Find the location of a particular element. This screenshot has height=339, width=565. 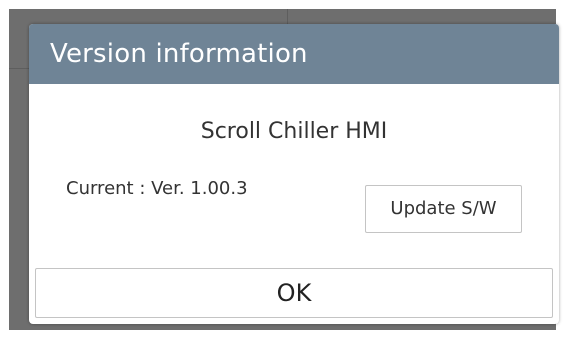

ok-button: OK is located at coordinates (294, 293).